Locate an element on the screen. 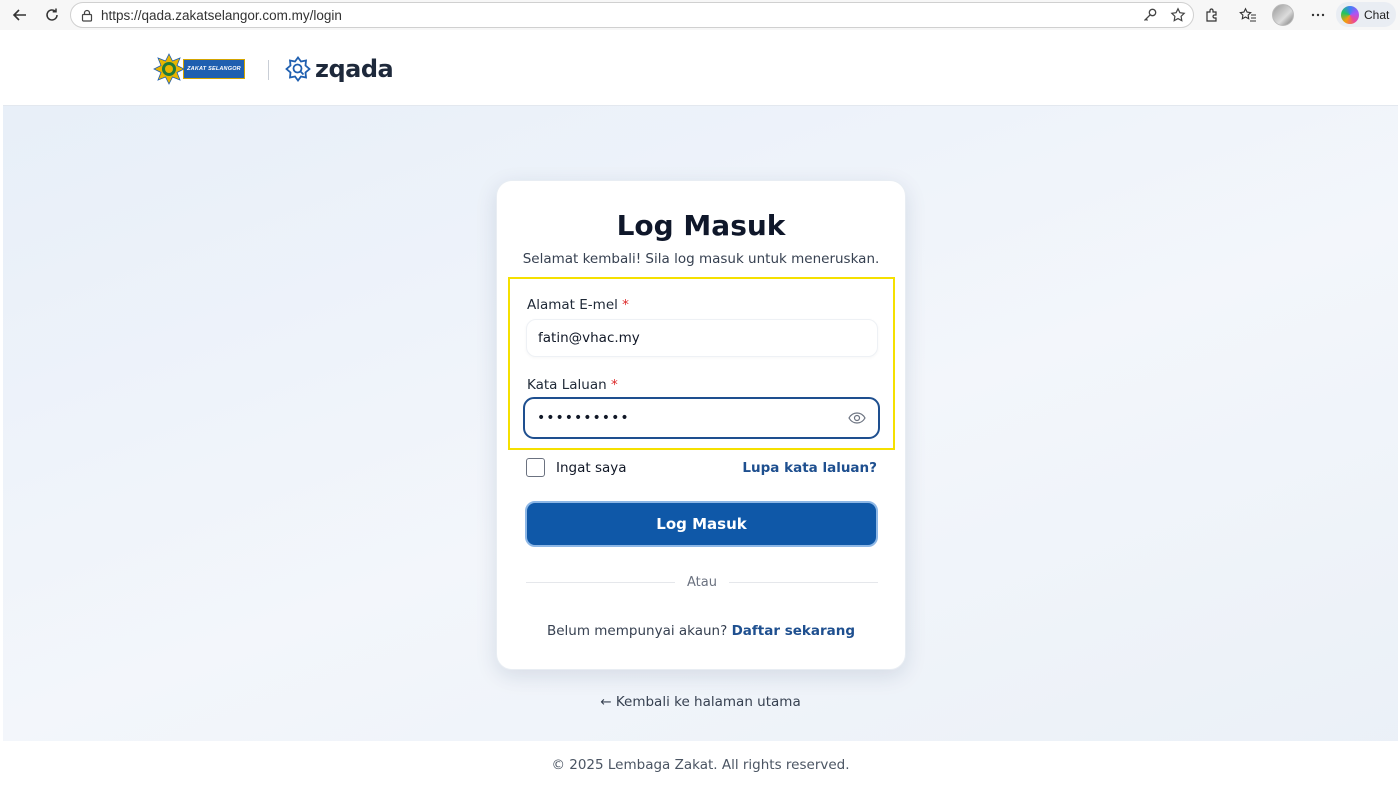 The height and width of the screenshot is (789, 1400). login-button: Log Masuk is located at coordinates (701, 524).